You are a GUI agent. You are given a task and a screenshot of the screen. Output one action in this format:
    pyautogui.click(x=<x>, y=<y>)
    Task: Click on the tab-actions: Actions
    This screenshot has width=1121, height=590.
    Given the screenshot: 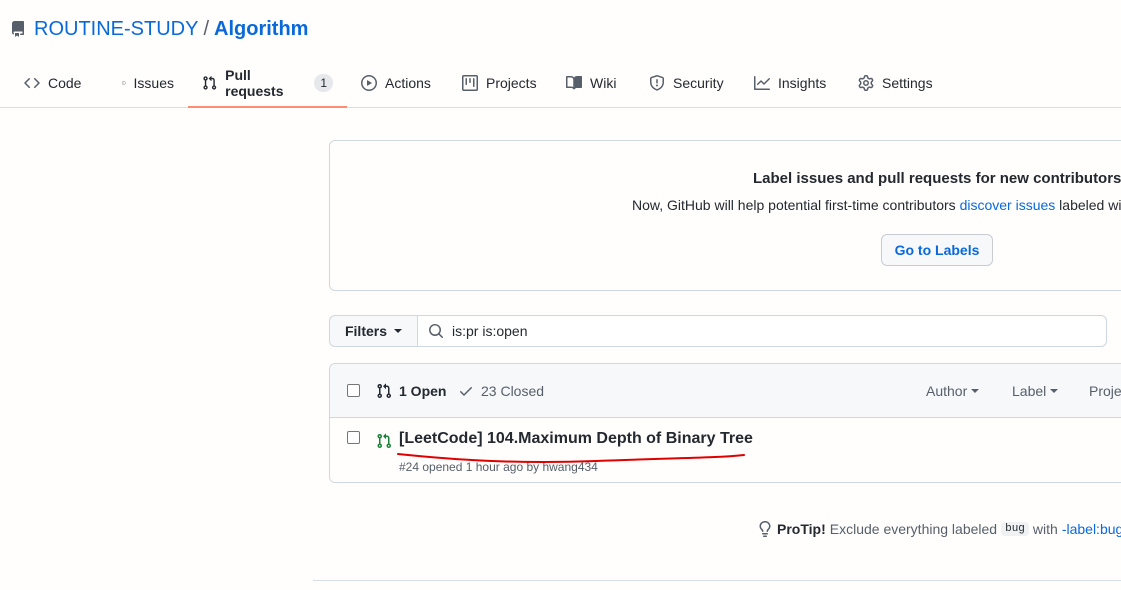 What is the action you would take?
    pyautogui.click(x=397, y=83)
    